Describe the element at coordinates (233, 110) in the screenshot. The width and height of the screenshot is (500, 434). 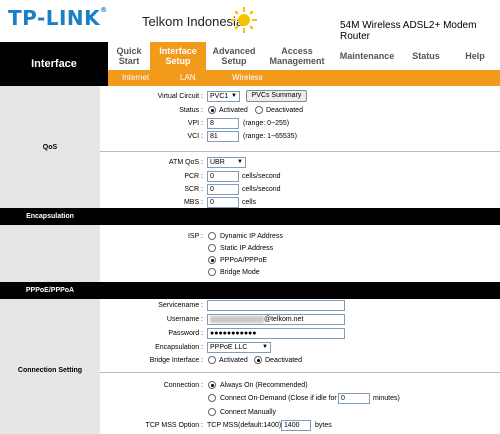
I see `status-activated-label: Activated` at that location.